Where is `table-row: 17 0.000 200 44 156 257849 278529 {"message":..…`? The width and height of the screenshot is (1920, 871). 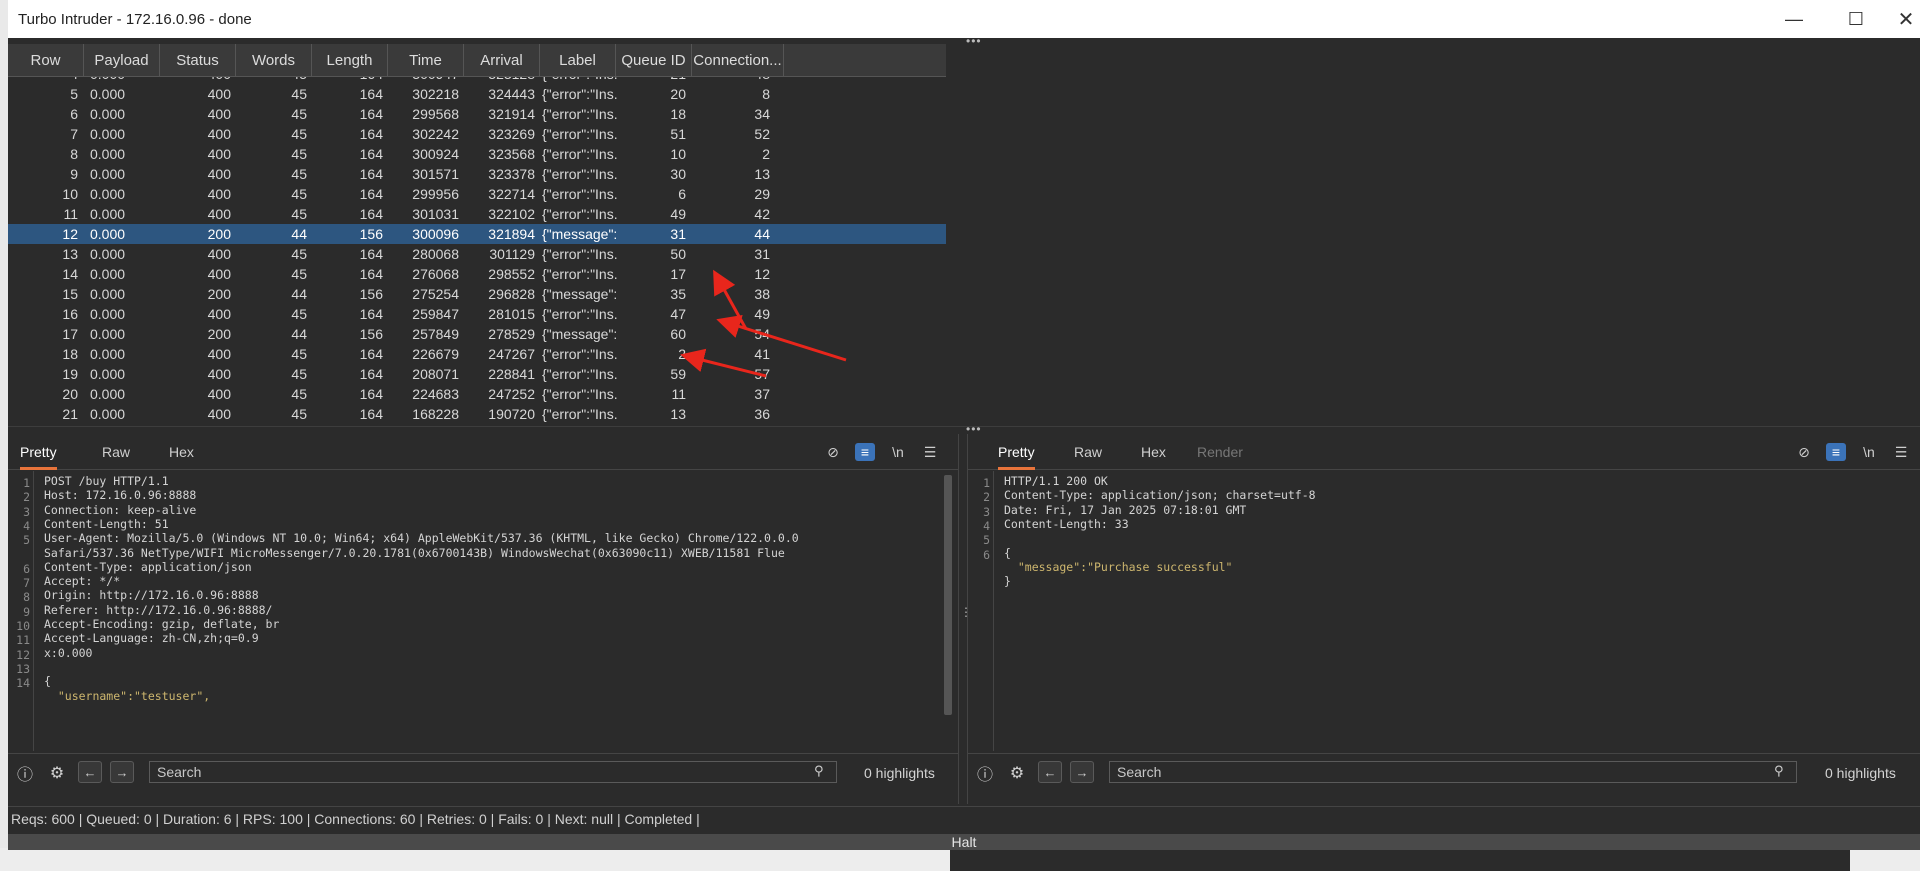 table-row: 17 0.000 200 44 156 257849 278529 {"message":..… is located at coordinates (477, 334).